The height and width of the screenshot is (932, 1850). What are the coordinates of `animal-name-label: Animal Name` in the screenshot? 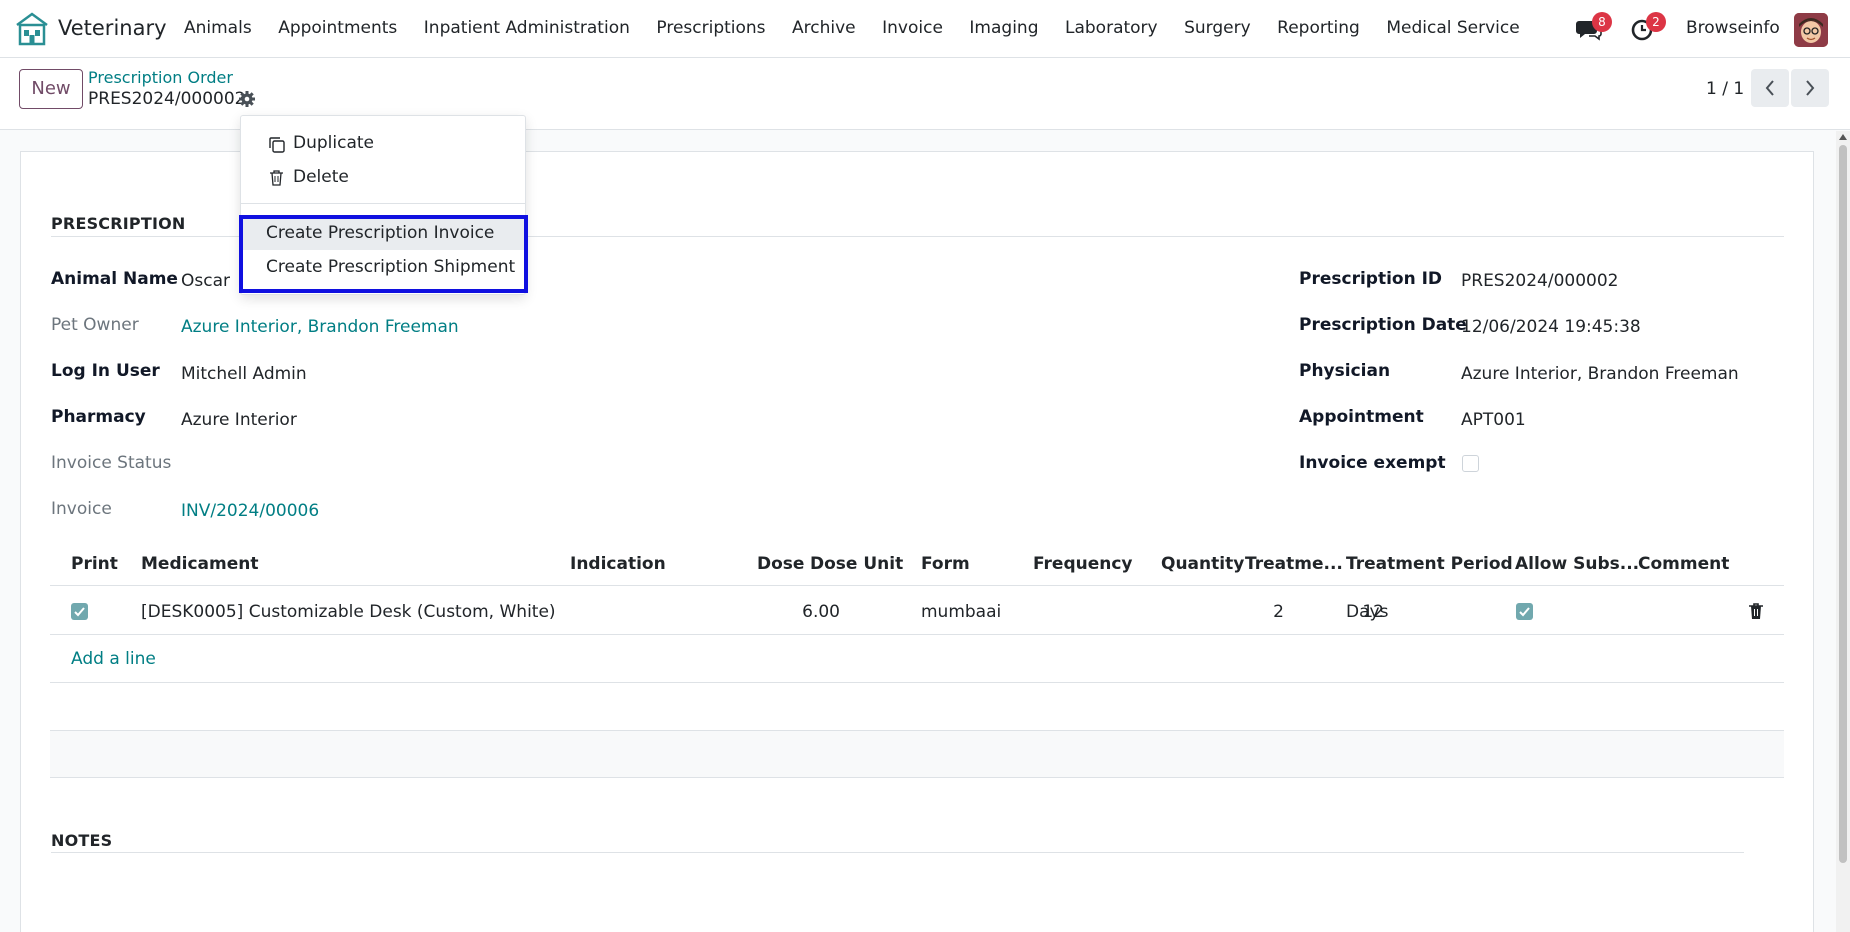 It's located at (114, 279).